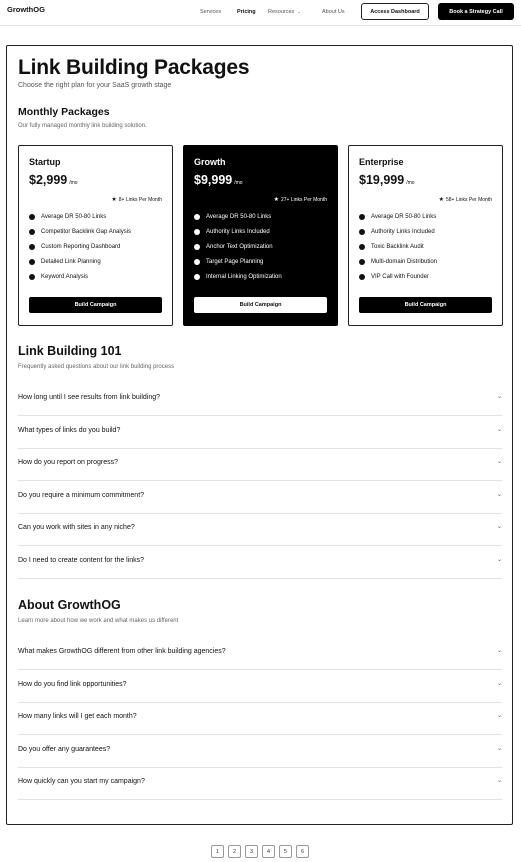 This screenshot has height=862, width=521. What do you see at coordinates (260, 432) in the screenshot?
I see `faq-item: What types of links do you build? ⌄` at bounding box center [260, 432].